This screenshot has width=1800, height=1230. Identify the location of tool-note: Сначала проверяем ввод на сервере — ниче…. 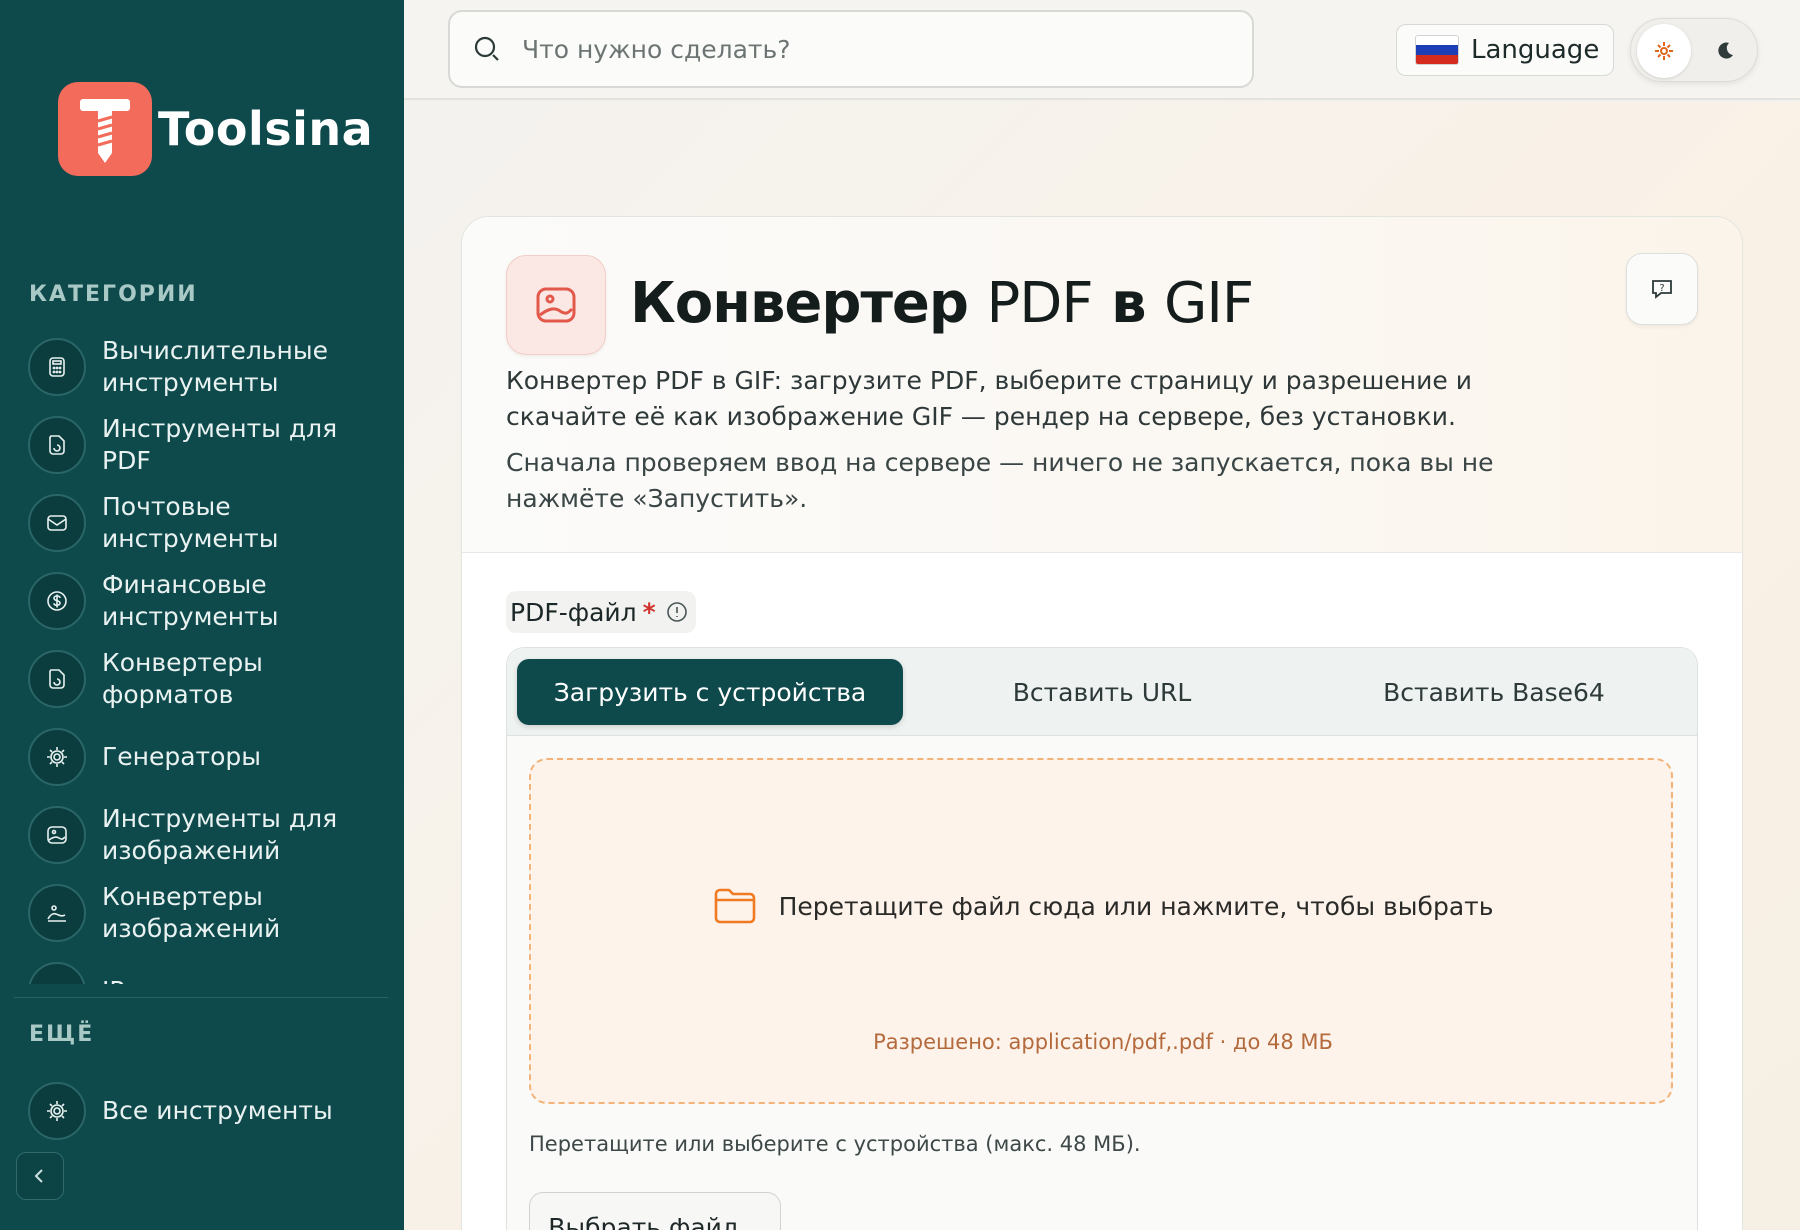
(1000, 480).